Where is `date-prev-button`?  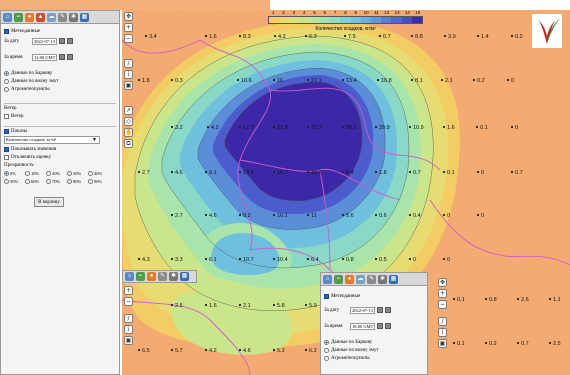
date-prev-button is located at coordinates (62, 41).